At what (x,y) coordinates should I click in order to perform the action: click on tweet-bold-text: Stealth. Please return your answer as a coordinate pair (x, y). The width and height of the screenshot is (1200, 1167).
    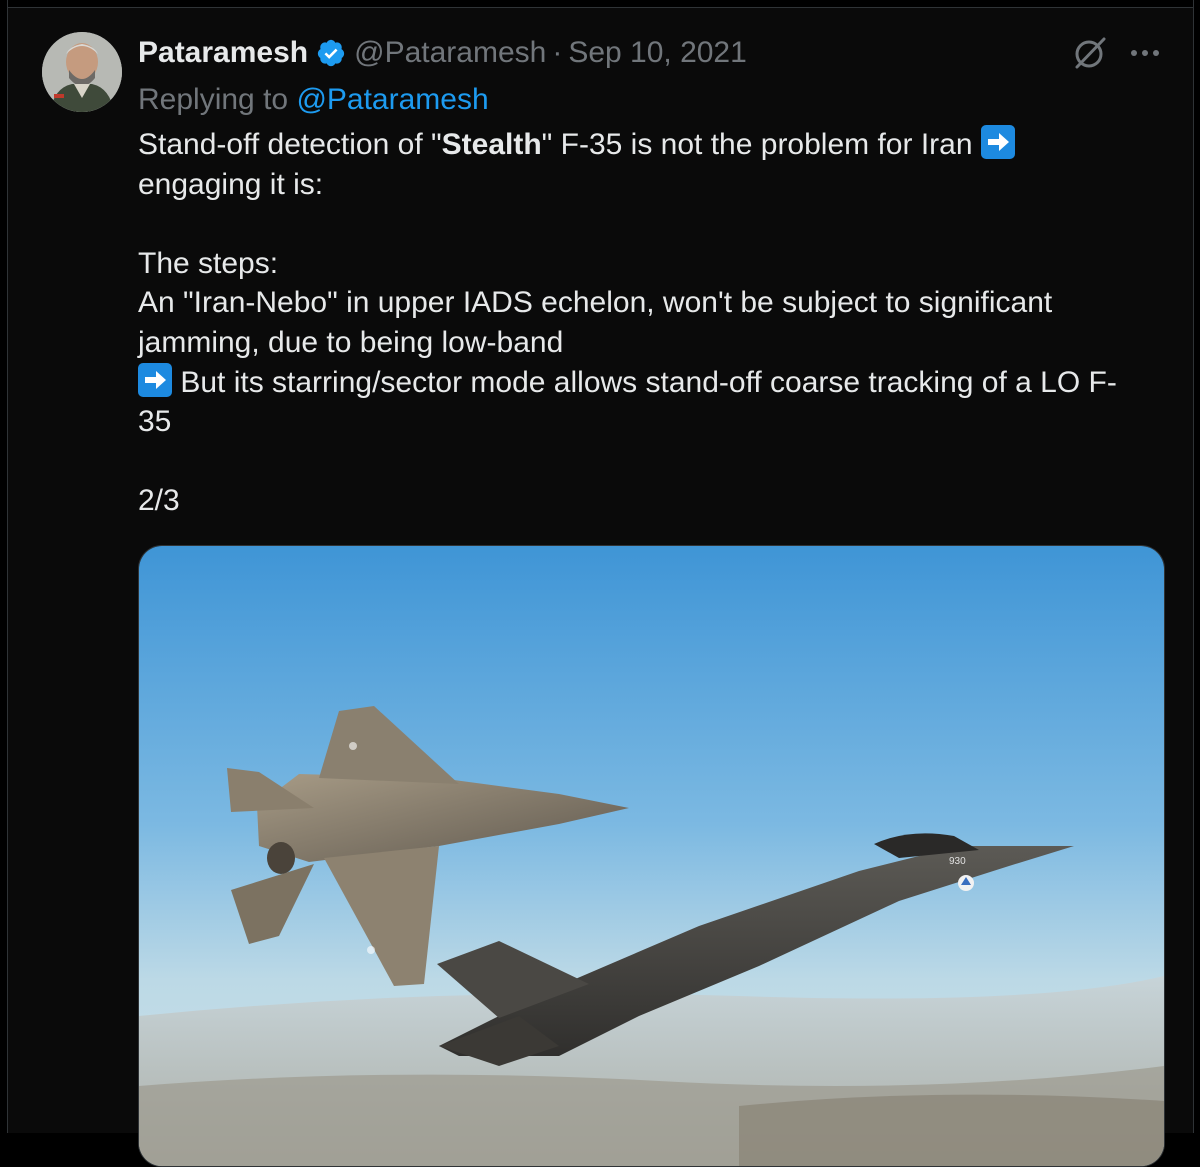
    Looking at the image, I should click on (491, 144).